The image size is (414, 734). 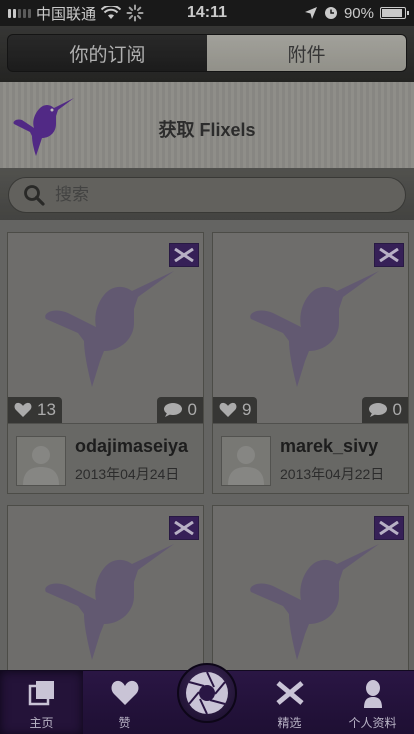 I want to click on photo-placeholder: 9 0, so click(x=310, y=328).